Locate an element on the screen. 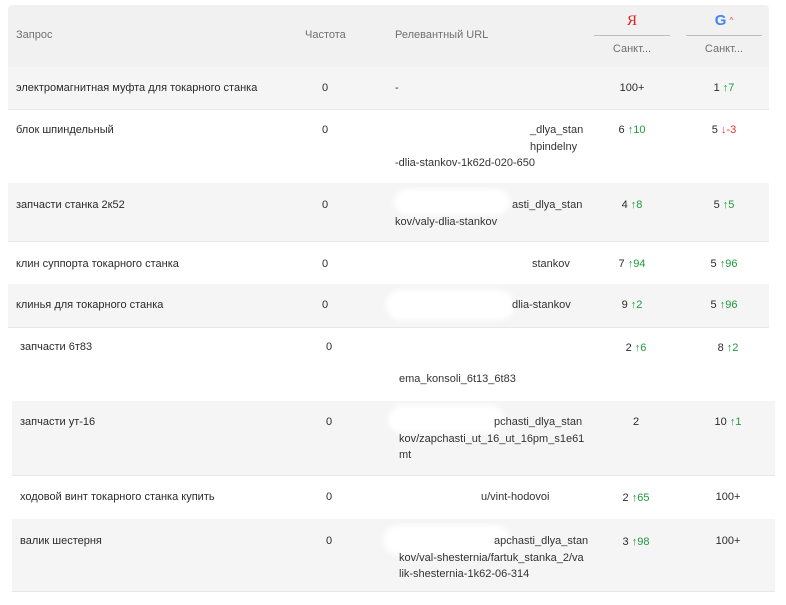  google-logo: G ^ is located at coordinates (724, 21).